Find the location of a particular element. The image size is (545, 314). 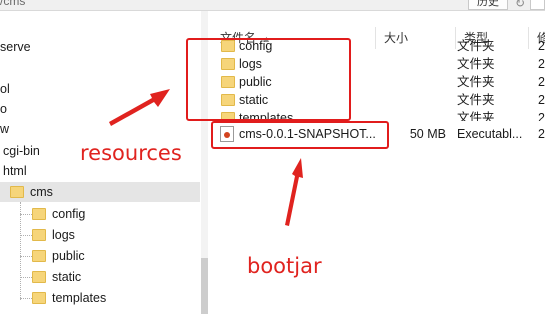

search-input is located at coordinates (537, 5).